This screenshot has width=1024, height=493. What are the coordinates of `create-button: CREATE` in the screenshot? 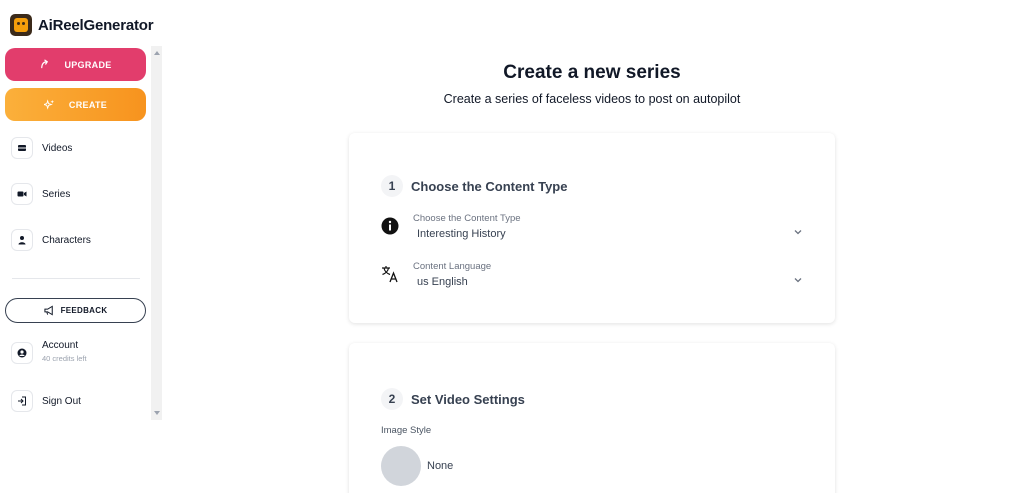 It's located at (75, 104).